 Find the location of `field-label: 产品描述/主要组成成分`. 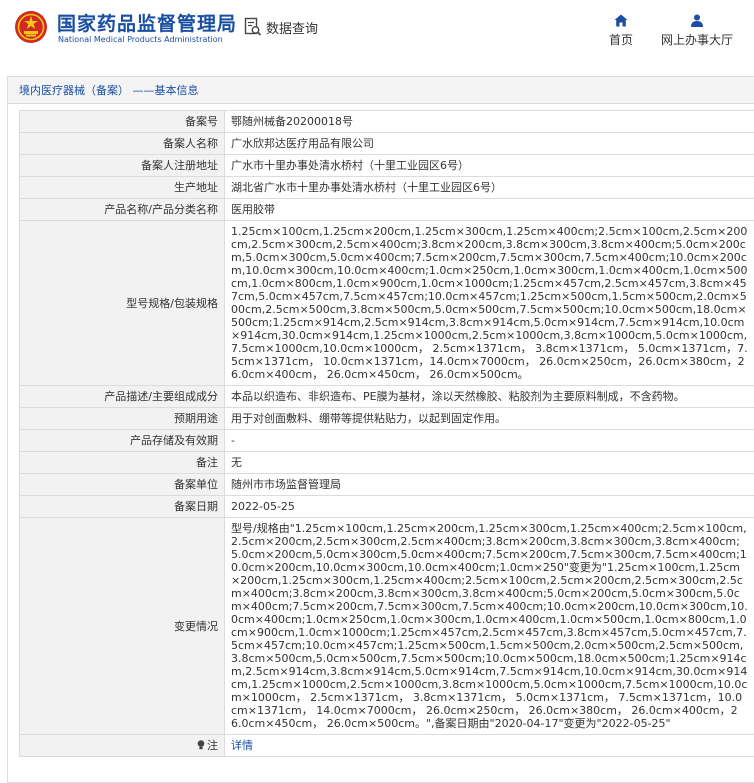

field-label: 产品描述/主要组成成分 is located at coordinates (122, 396).